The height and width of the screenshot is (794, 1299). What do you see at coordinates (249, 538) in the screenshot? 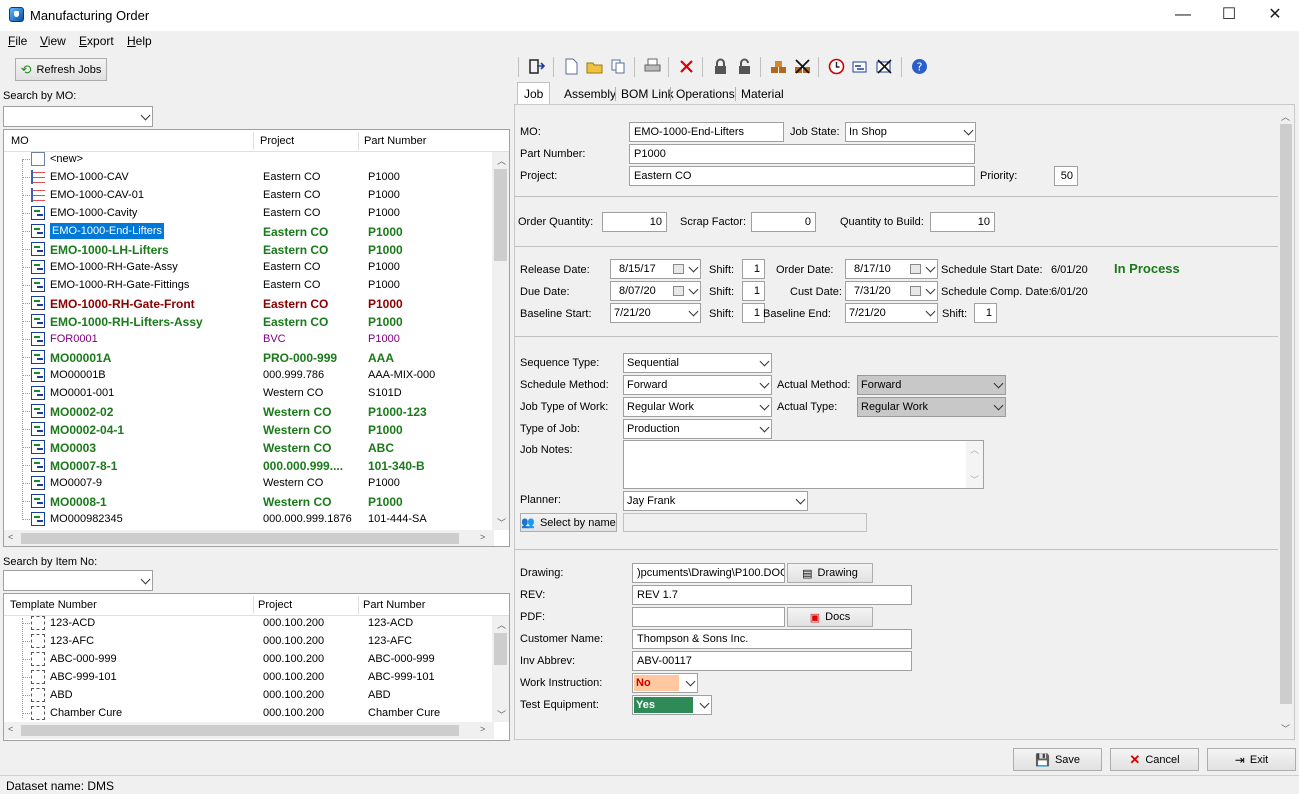
I see `mo-grid-hscroll: < >` at bounding box center [249, 538].